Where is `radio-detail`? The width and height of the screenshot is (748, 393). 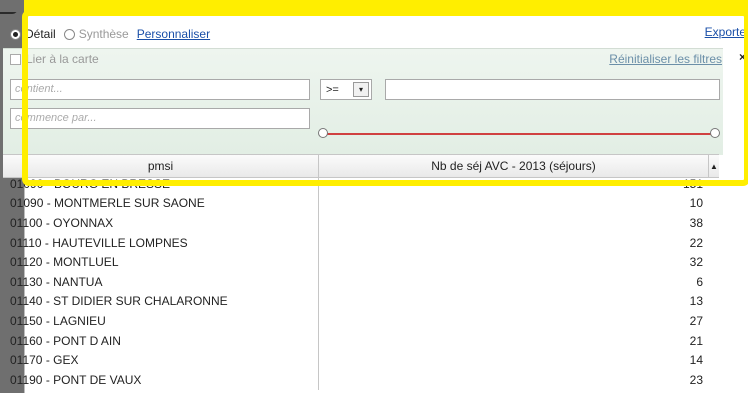
radio-detail is located at coordinates (15, 34).